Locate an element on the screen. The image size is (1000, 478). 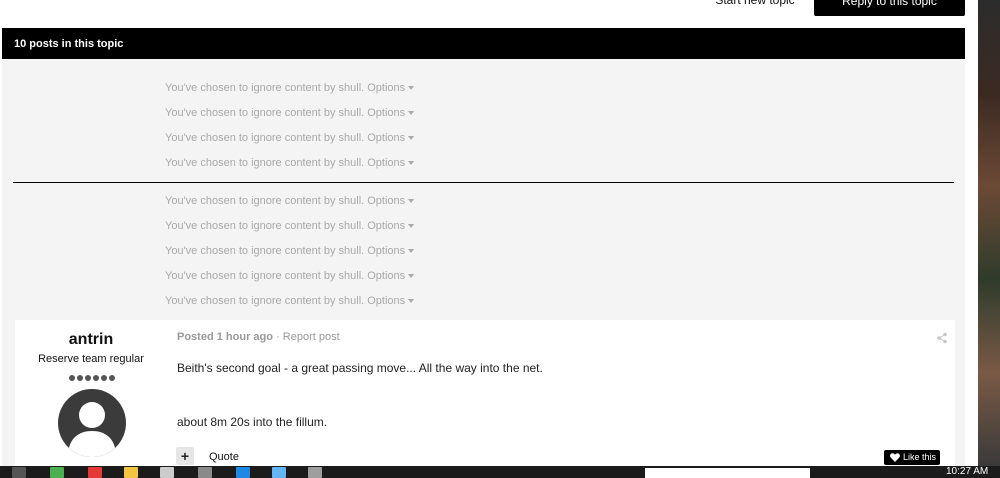
post-meta: Posted 1 hour ago · Report post is located at coordinates (258, 337).